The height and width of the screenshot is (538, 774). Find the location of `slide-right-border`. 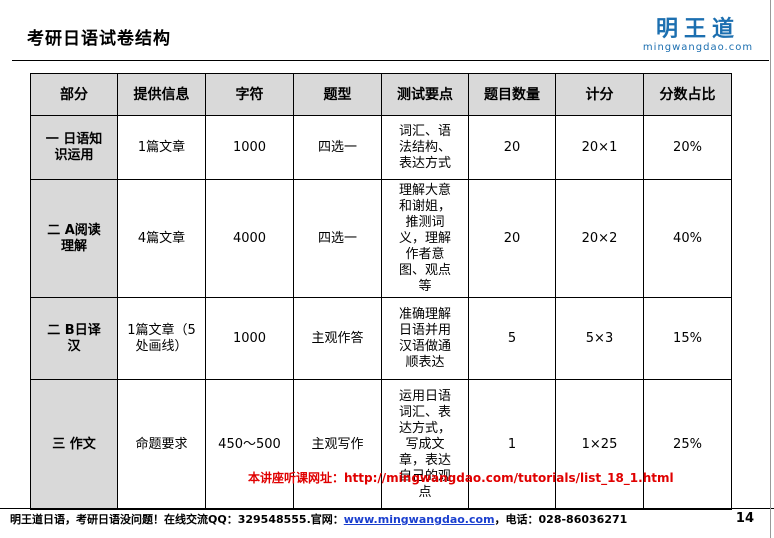

slide-right-border is located at coordinates (770, 269).